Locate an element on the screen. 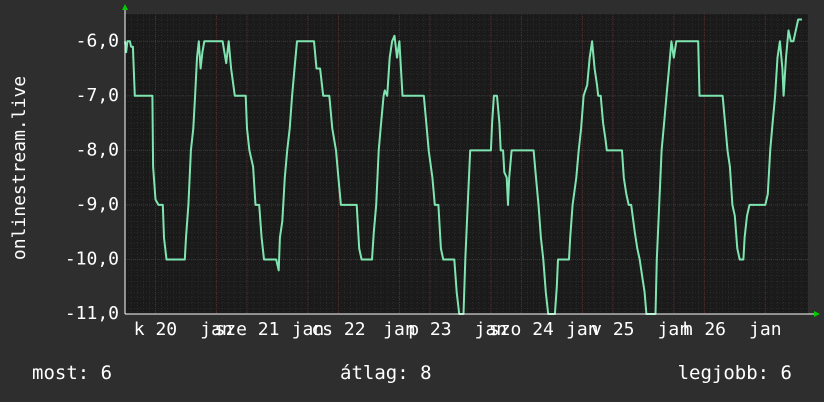  x-tick-label: jan is located at coordinates (765, 329).